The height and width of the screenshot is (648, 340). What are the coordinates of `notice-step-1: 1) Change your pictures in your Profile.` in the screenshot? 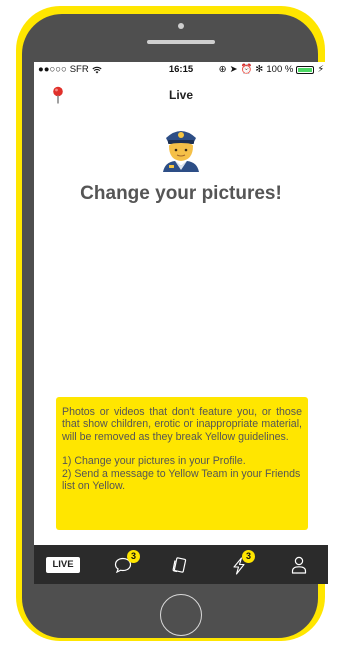 It's located at (154, 461).